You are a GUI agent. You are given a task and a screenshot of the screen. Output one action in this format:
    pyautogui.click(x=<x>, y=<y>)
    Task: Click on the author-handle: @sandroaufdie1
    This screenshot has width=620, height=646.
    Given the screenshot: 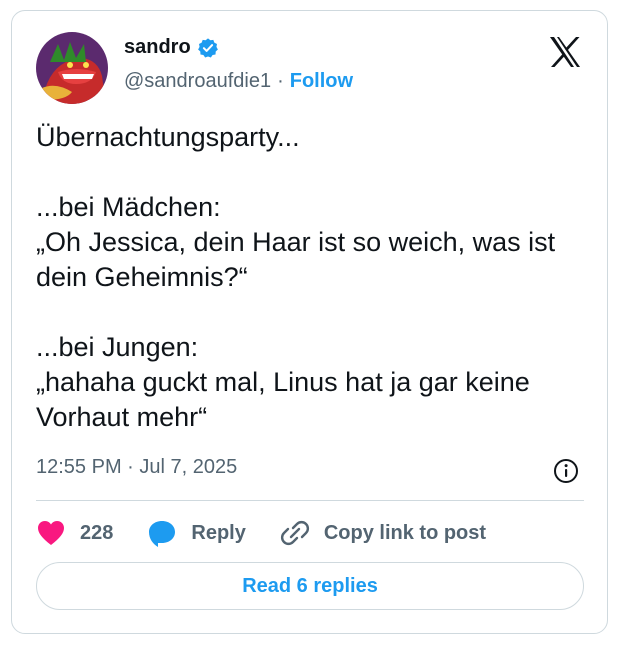 What is the action you would take?
    pyautogui.click(x=197, y=81)
    